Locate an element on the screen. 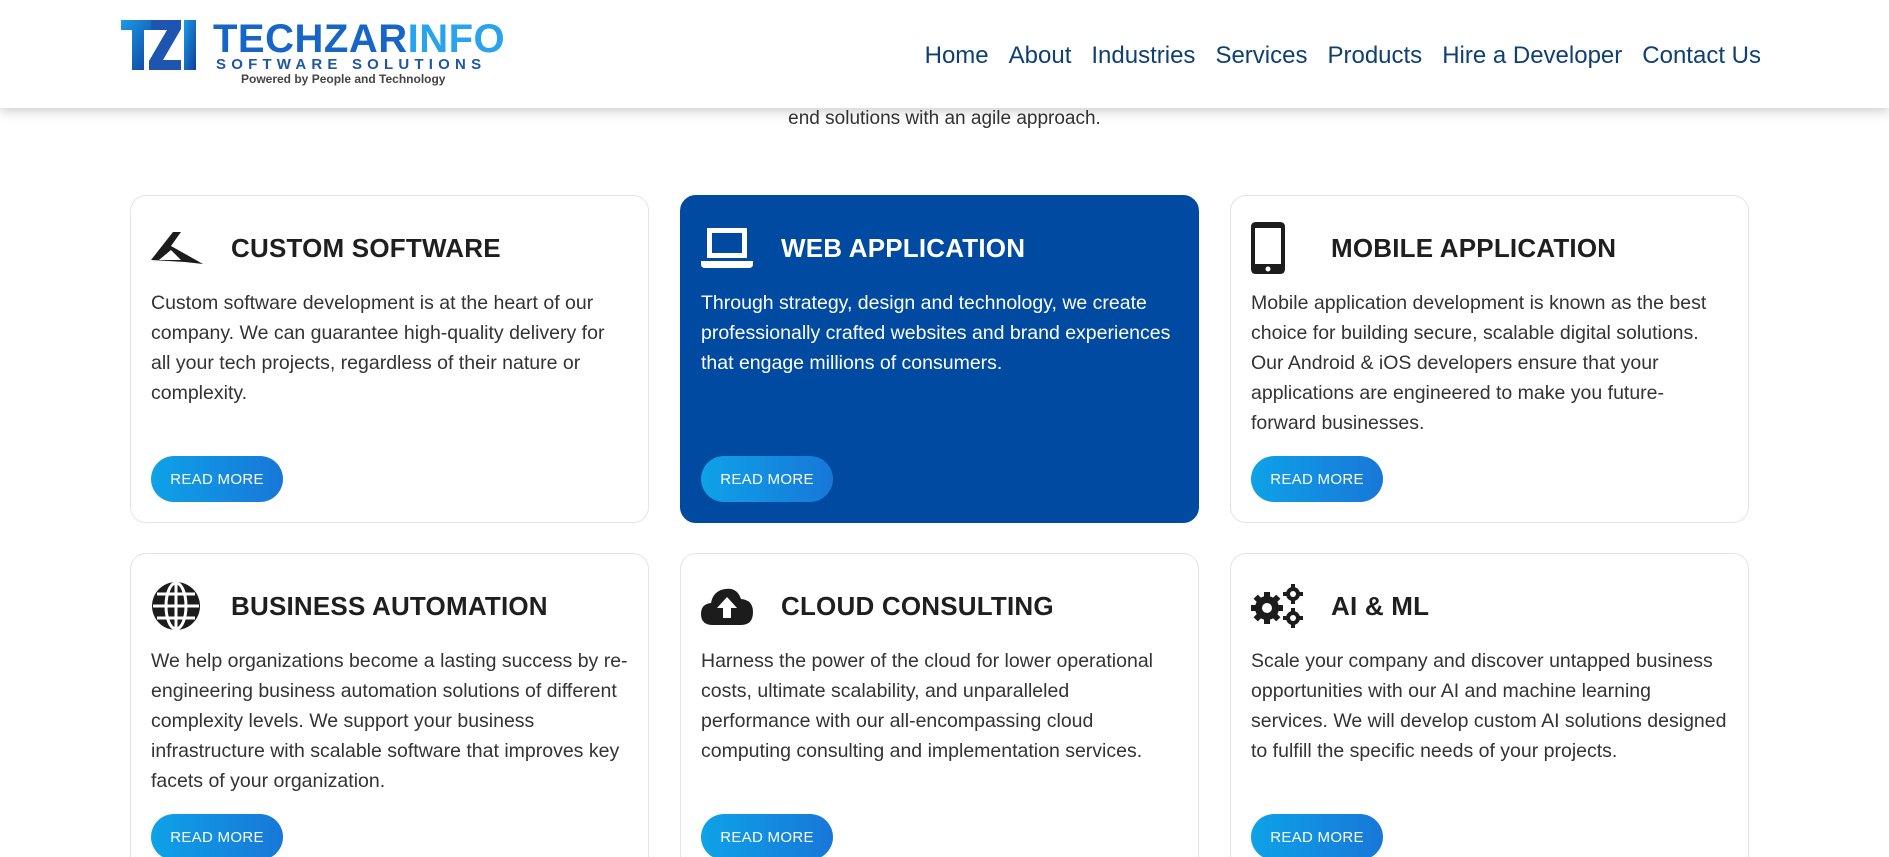 This screenshot has width=1889, height=857. logo-mark-icon is located at coordinates (158, 45).